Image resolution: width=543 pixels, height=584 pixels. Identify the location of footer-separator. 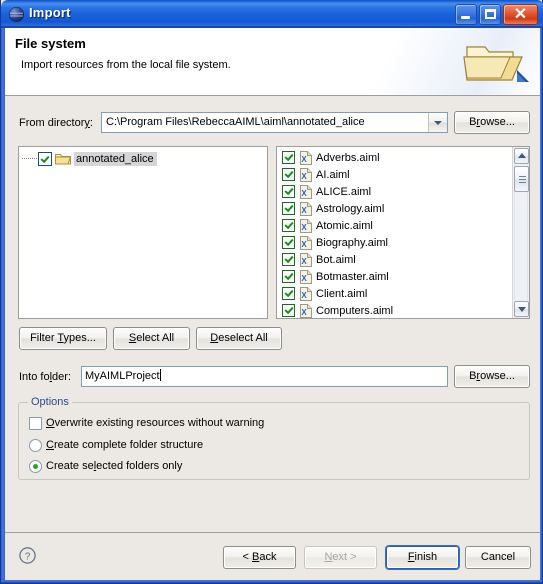
(272, 532).